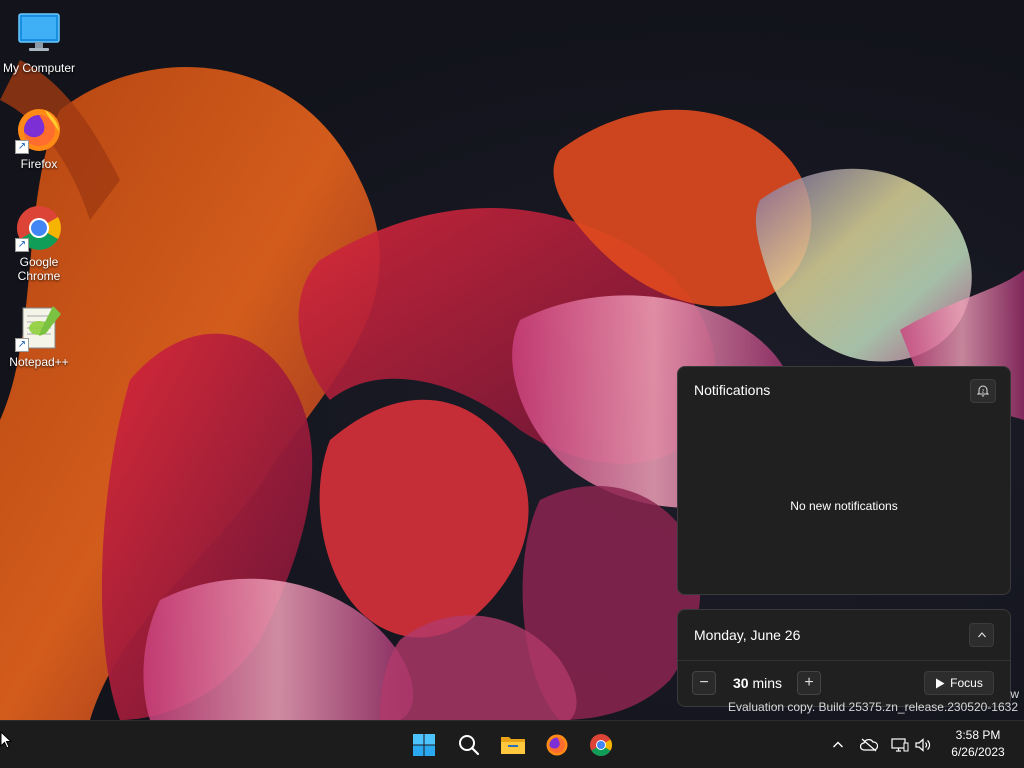 The width and height of the screenshot is (1024, 768). What do you see at coordinates (39, 228) in the screenshot?
I see `chrome-icon: ↗` at bounding box center [39, 228].